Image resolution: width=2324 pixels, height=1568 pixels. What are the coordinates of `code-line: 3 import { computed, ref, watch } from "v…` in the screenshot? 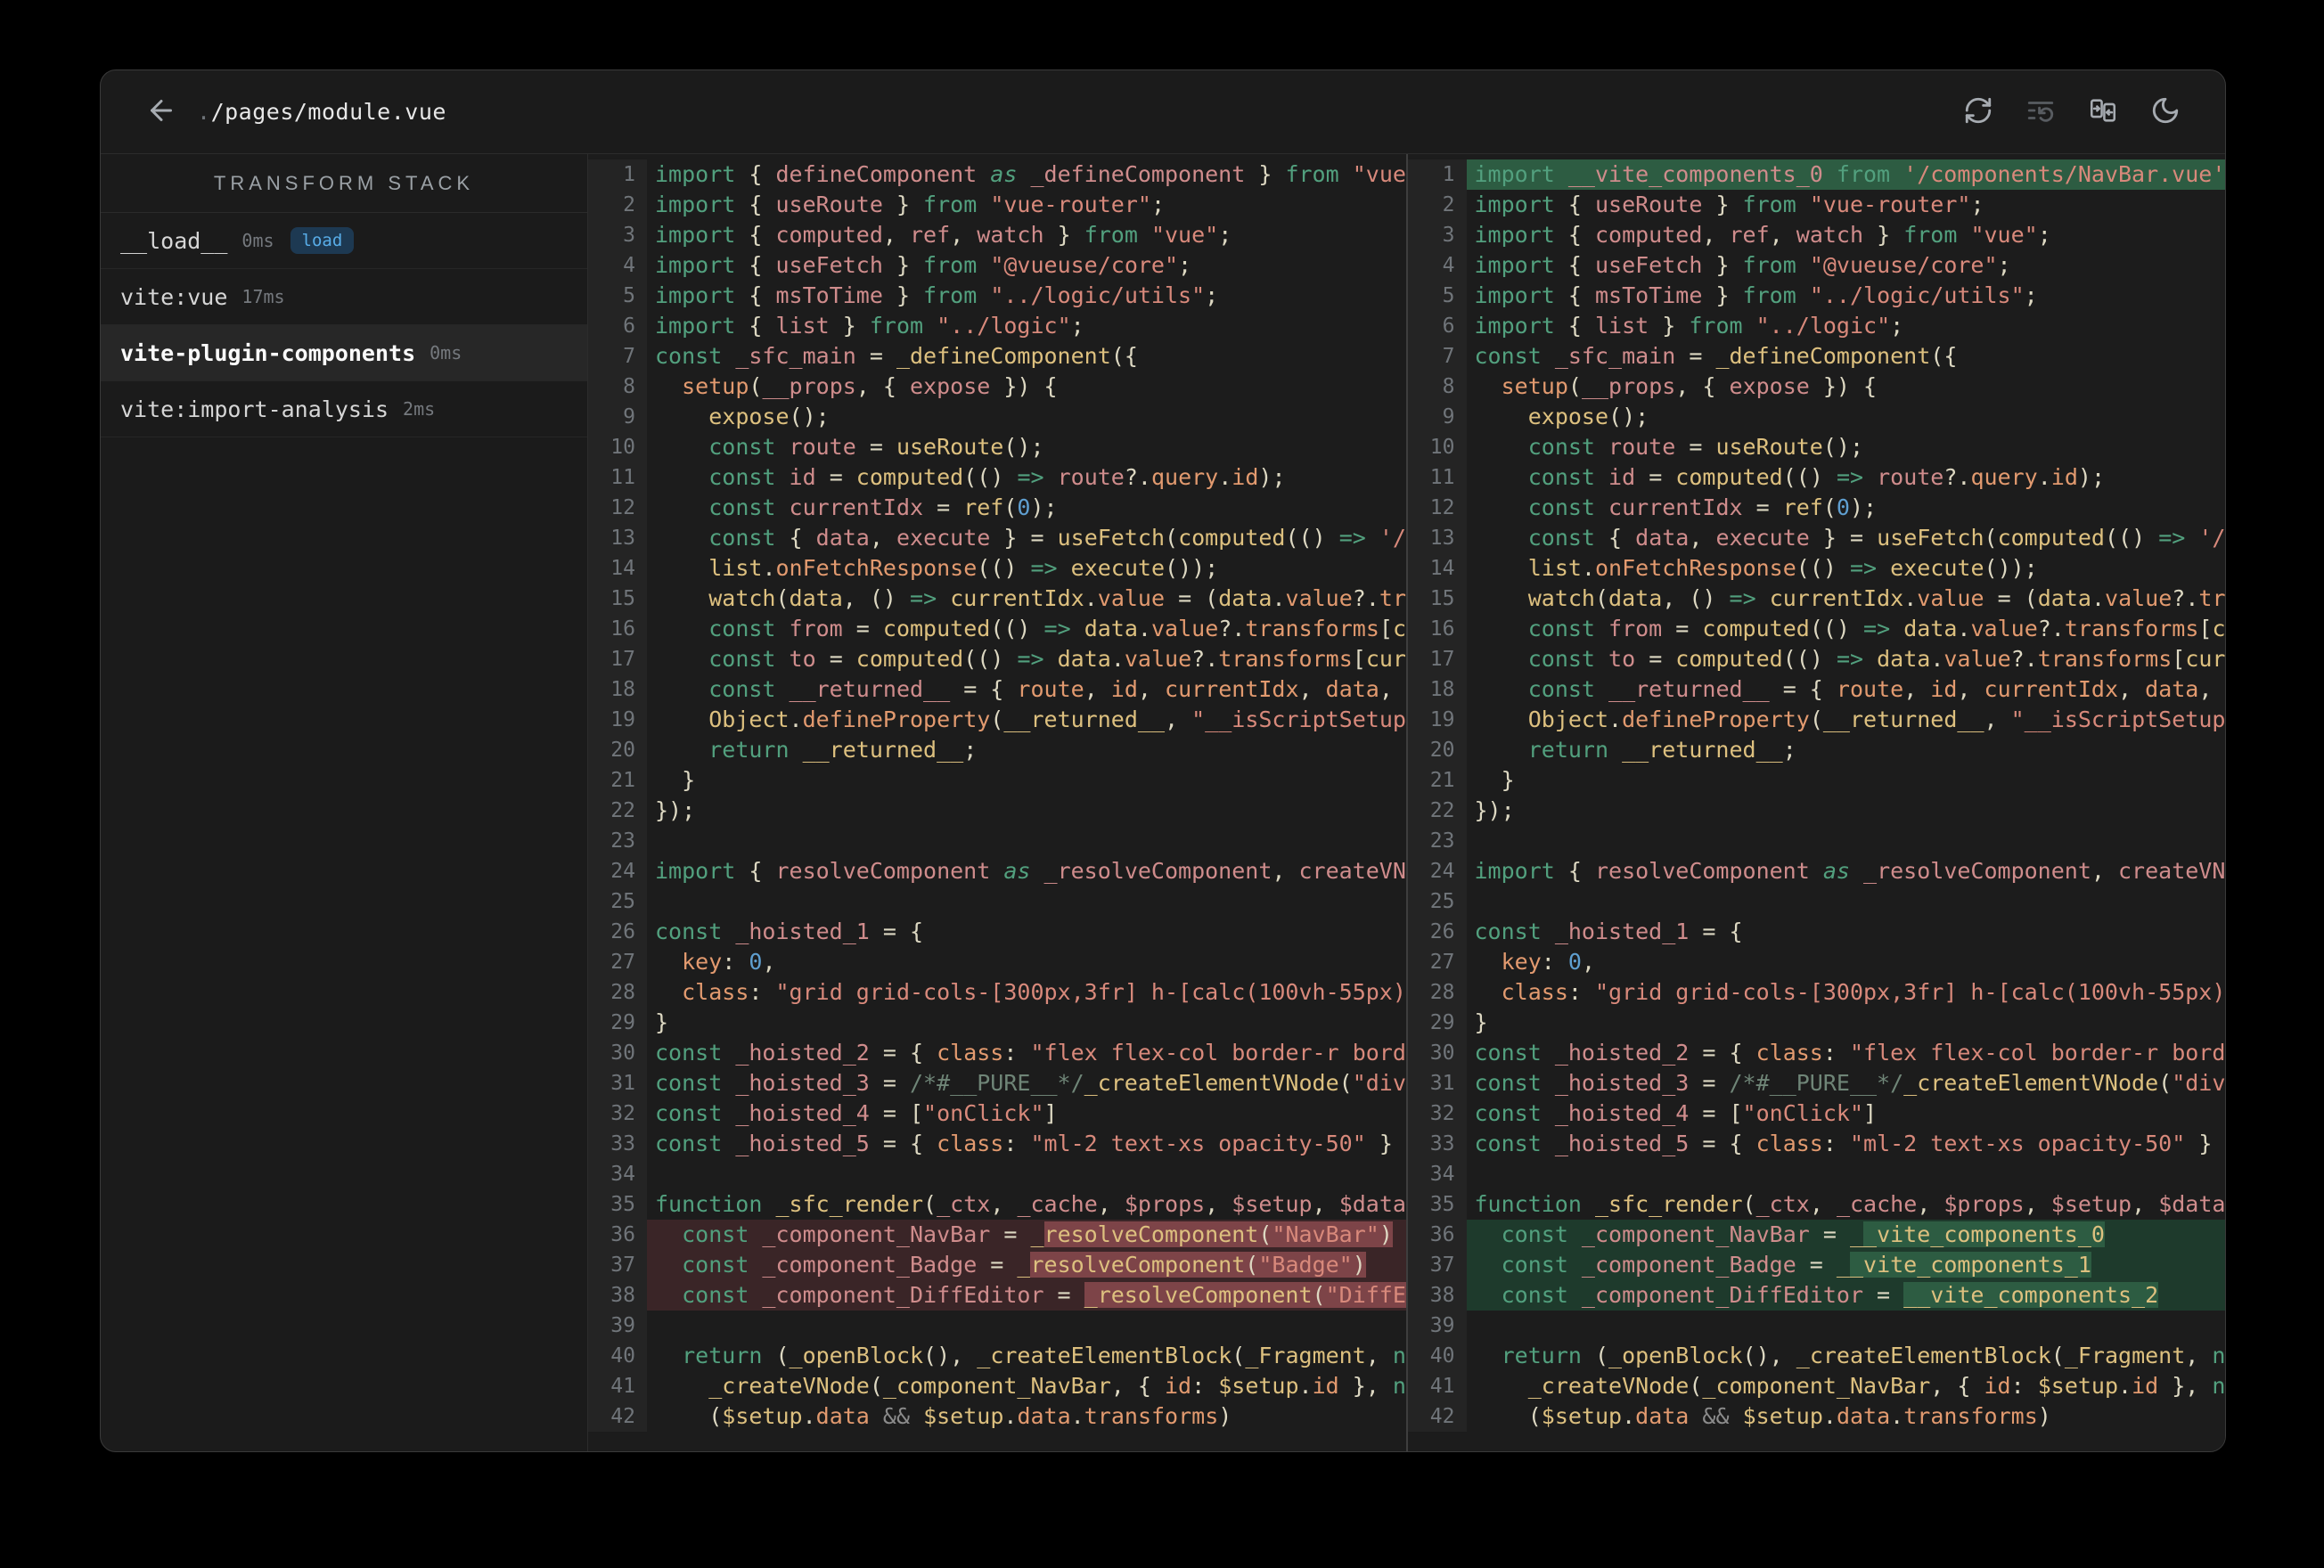 It's located at (1816, 235).